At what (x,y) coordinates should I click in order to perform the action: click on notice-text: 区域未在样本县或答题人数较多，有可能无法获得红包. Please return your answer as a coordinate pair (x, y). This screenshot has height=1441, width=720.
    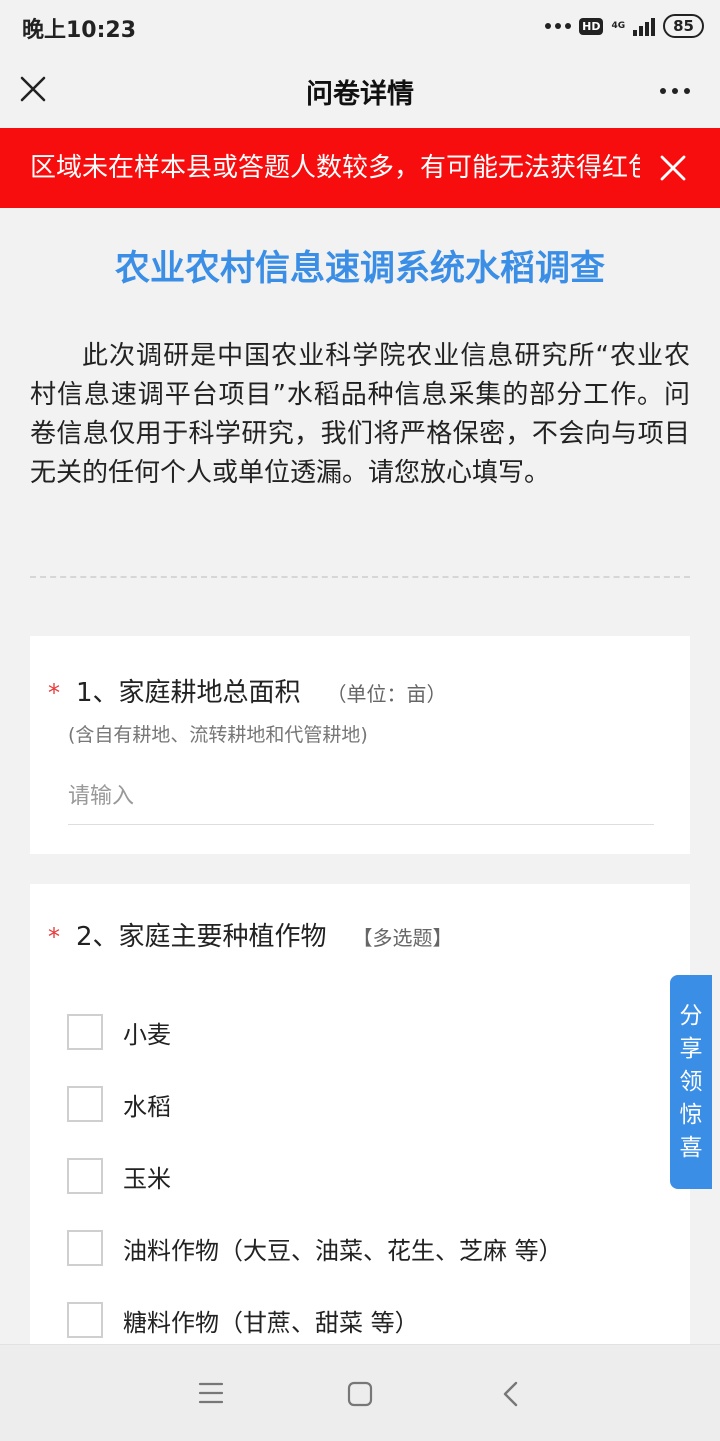
    Looking at the image, I should click on (335, 168).